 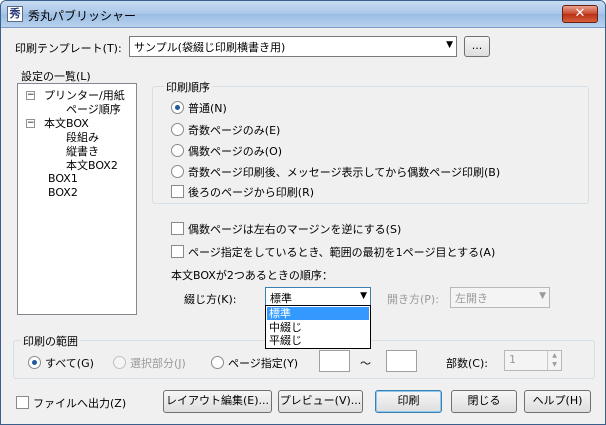 What do you see at coordinates (251, 192) in the screenshot?
I see `reverse-order-label: 後ろのページから印刷(R)` at bounding box center [251, 192].